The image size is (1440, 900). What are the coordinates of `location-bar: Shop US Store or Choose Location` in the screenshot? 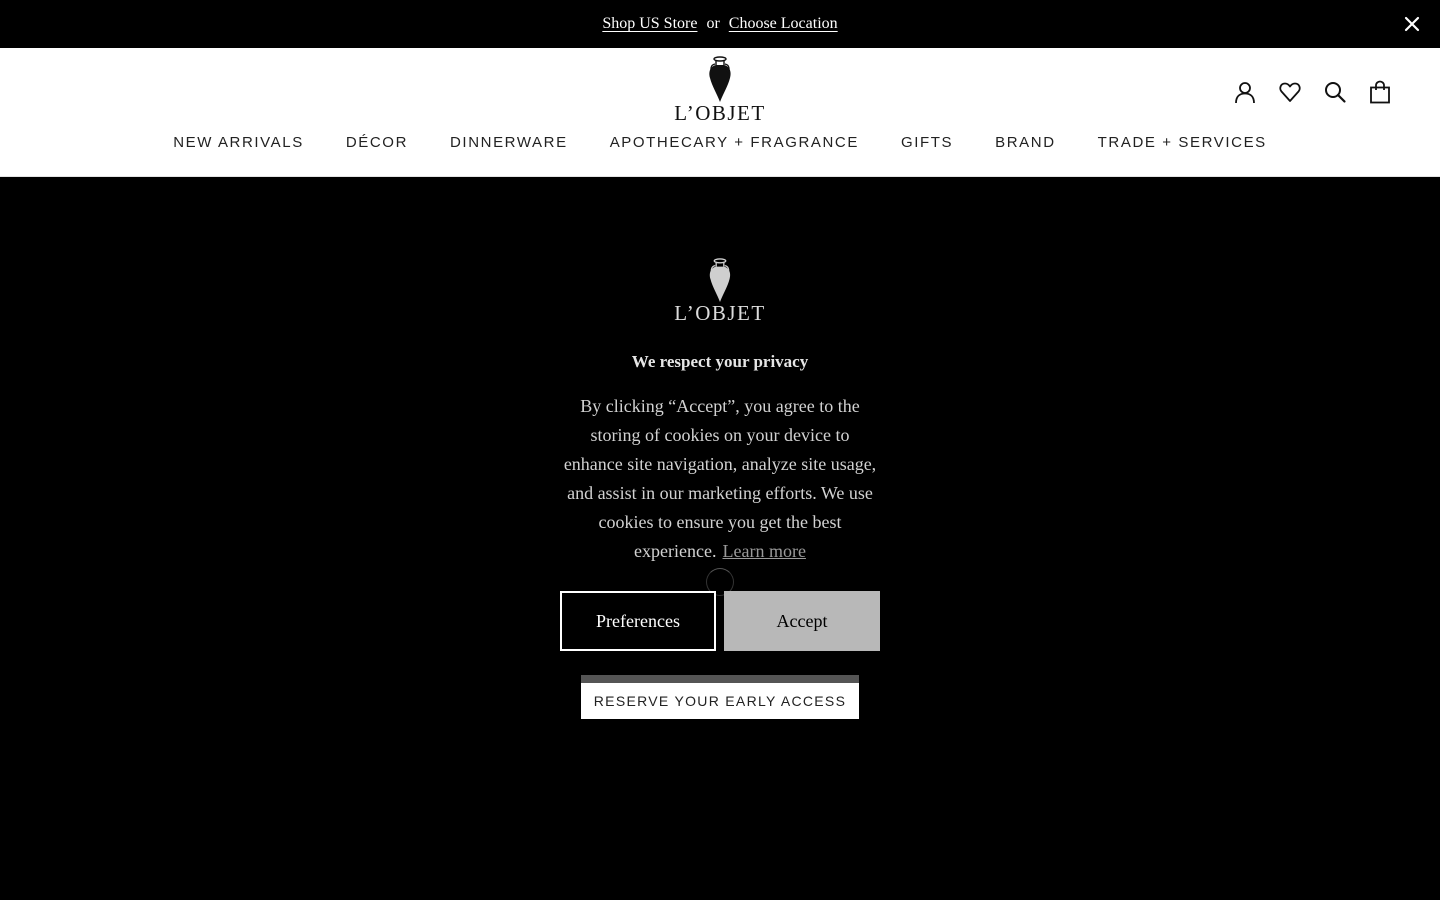 It's located at (720, 24).